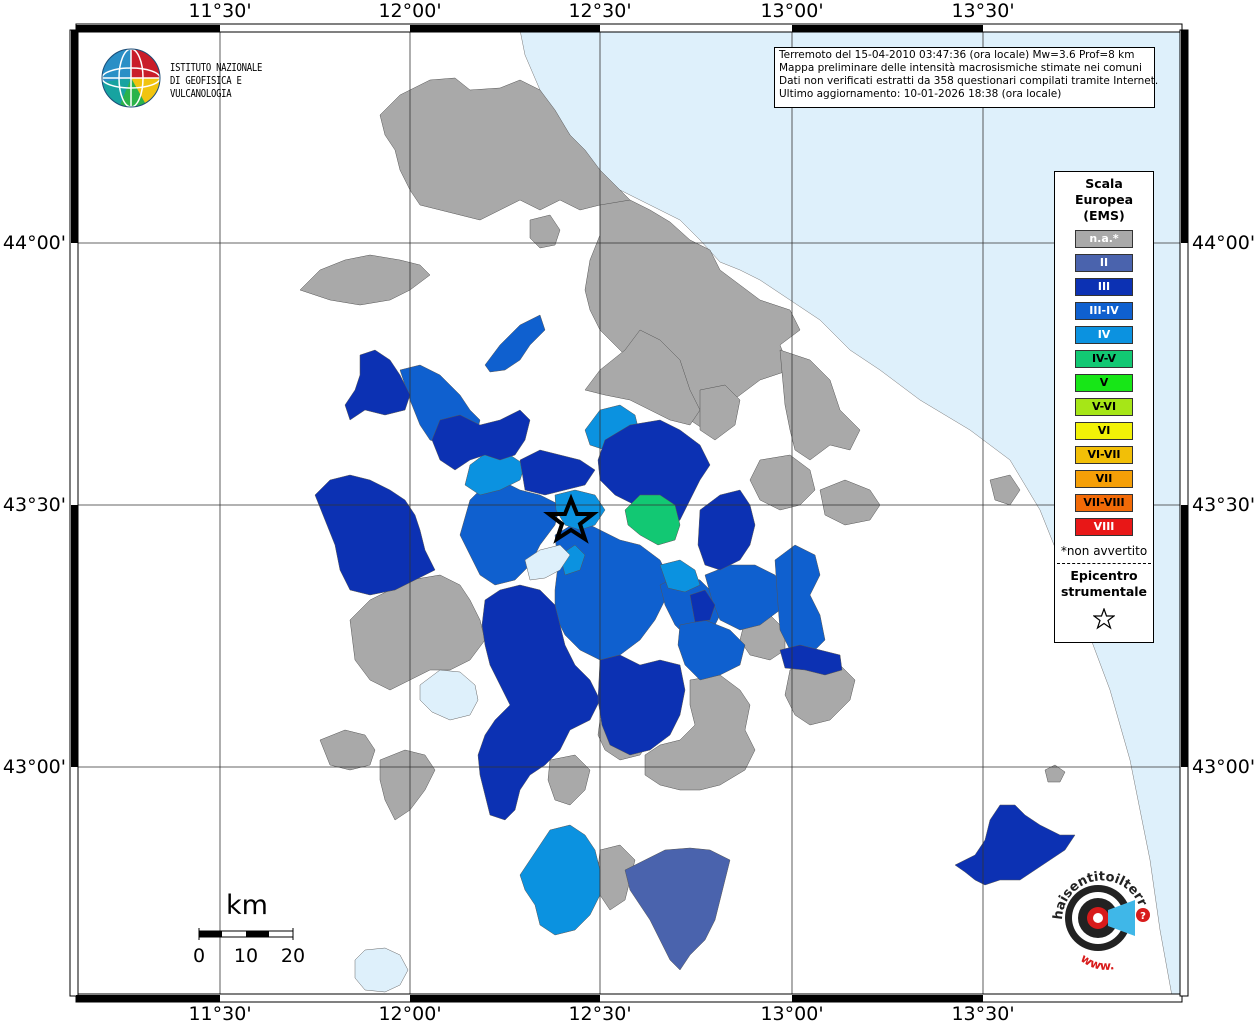 Image resolution: width=1256 pixels, height=1025 pixels. I want to click on legend-item: III, so click(1104, 287).